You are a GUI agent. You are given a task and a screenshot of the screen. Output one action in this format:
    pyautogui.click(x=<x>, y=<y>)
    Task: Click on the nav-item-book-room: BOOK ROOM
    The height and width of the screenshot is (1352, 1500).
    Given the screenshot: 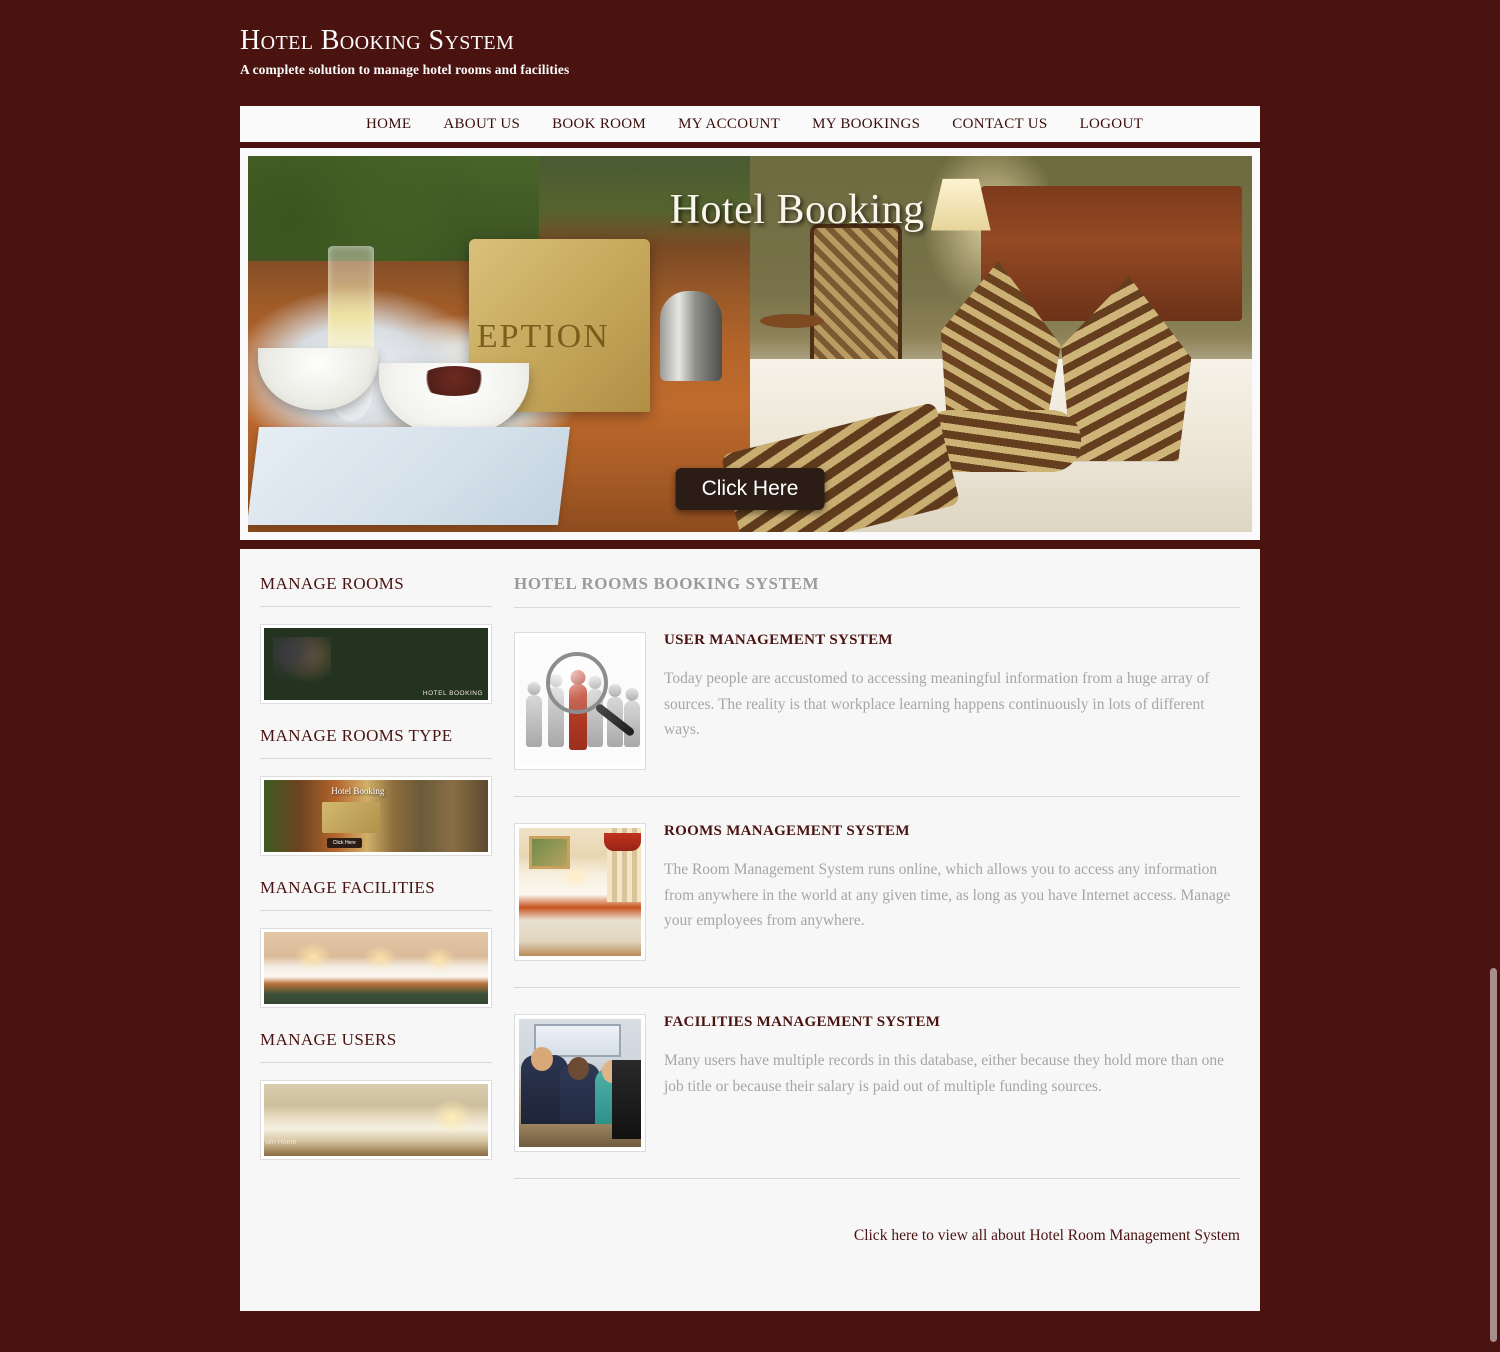 What is the action you would take?
    pyautogui.click(x=599, y=124)
    